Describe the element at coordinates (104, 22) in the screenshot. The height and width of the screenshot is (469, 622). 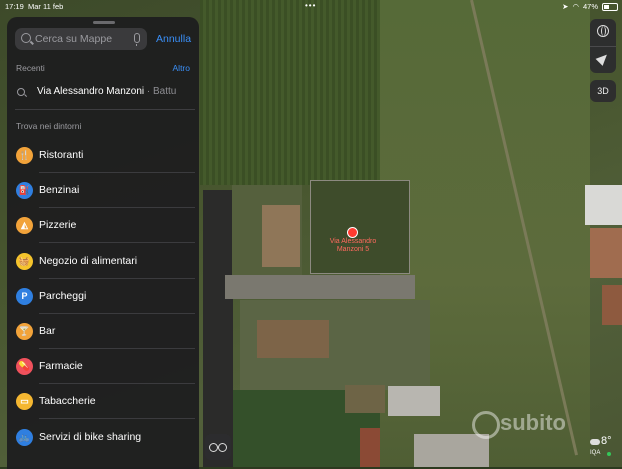
I see `sheet-grabber` at that location.